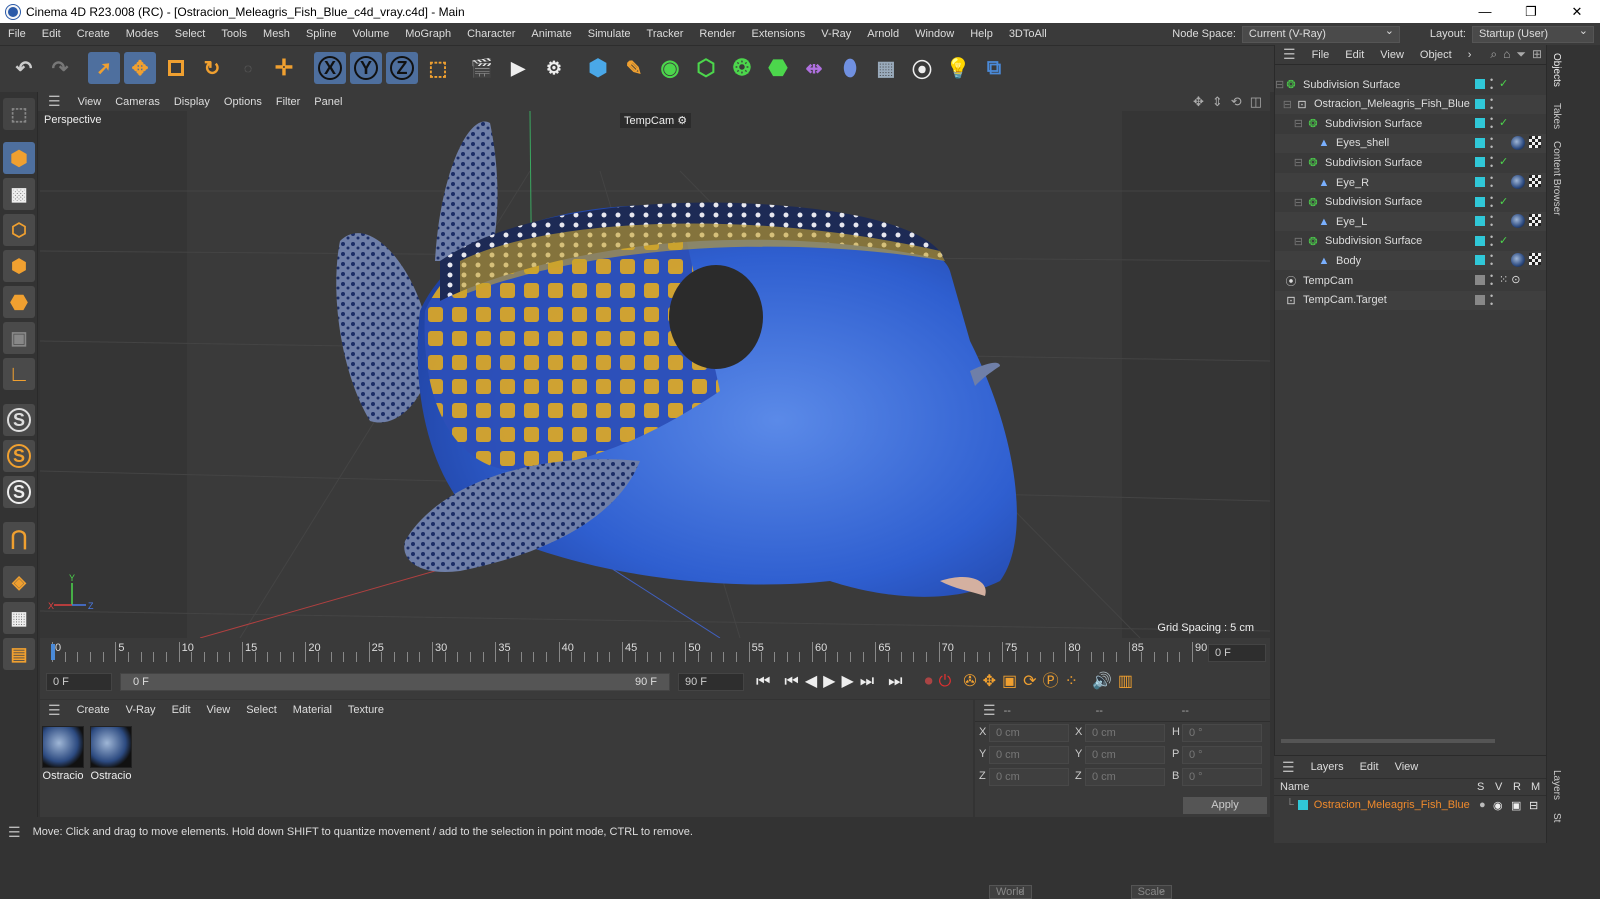 The height and width of the screenshot is (899, 1600). I want to click on objects-new-window-icon: ⊞, so click(1537, 54).